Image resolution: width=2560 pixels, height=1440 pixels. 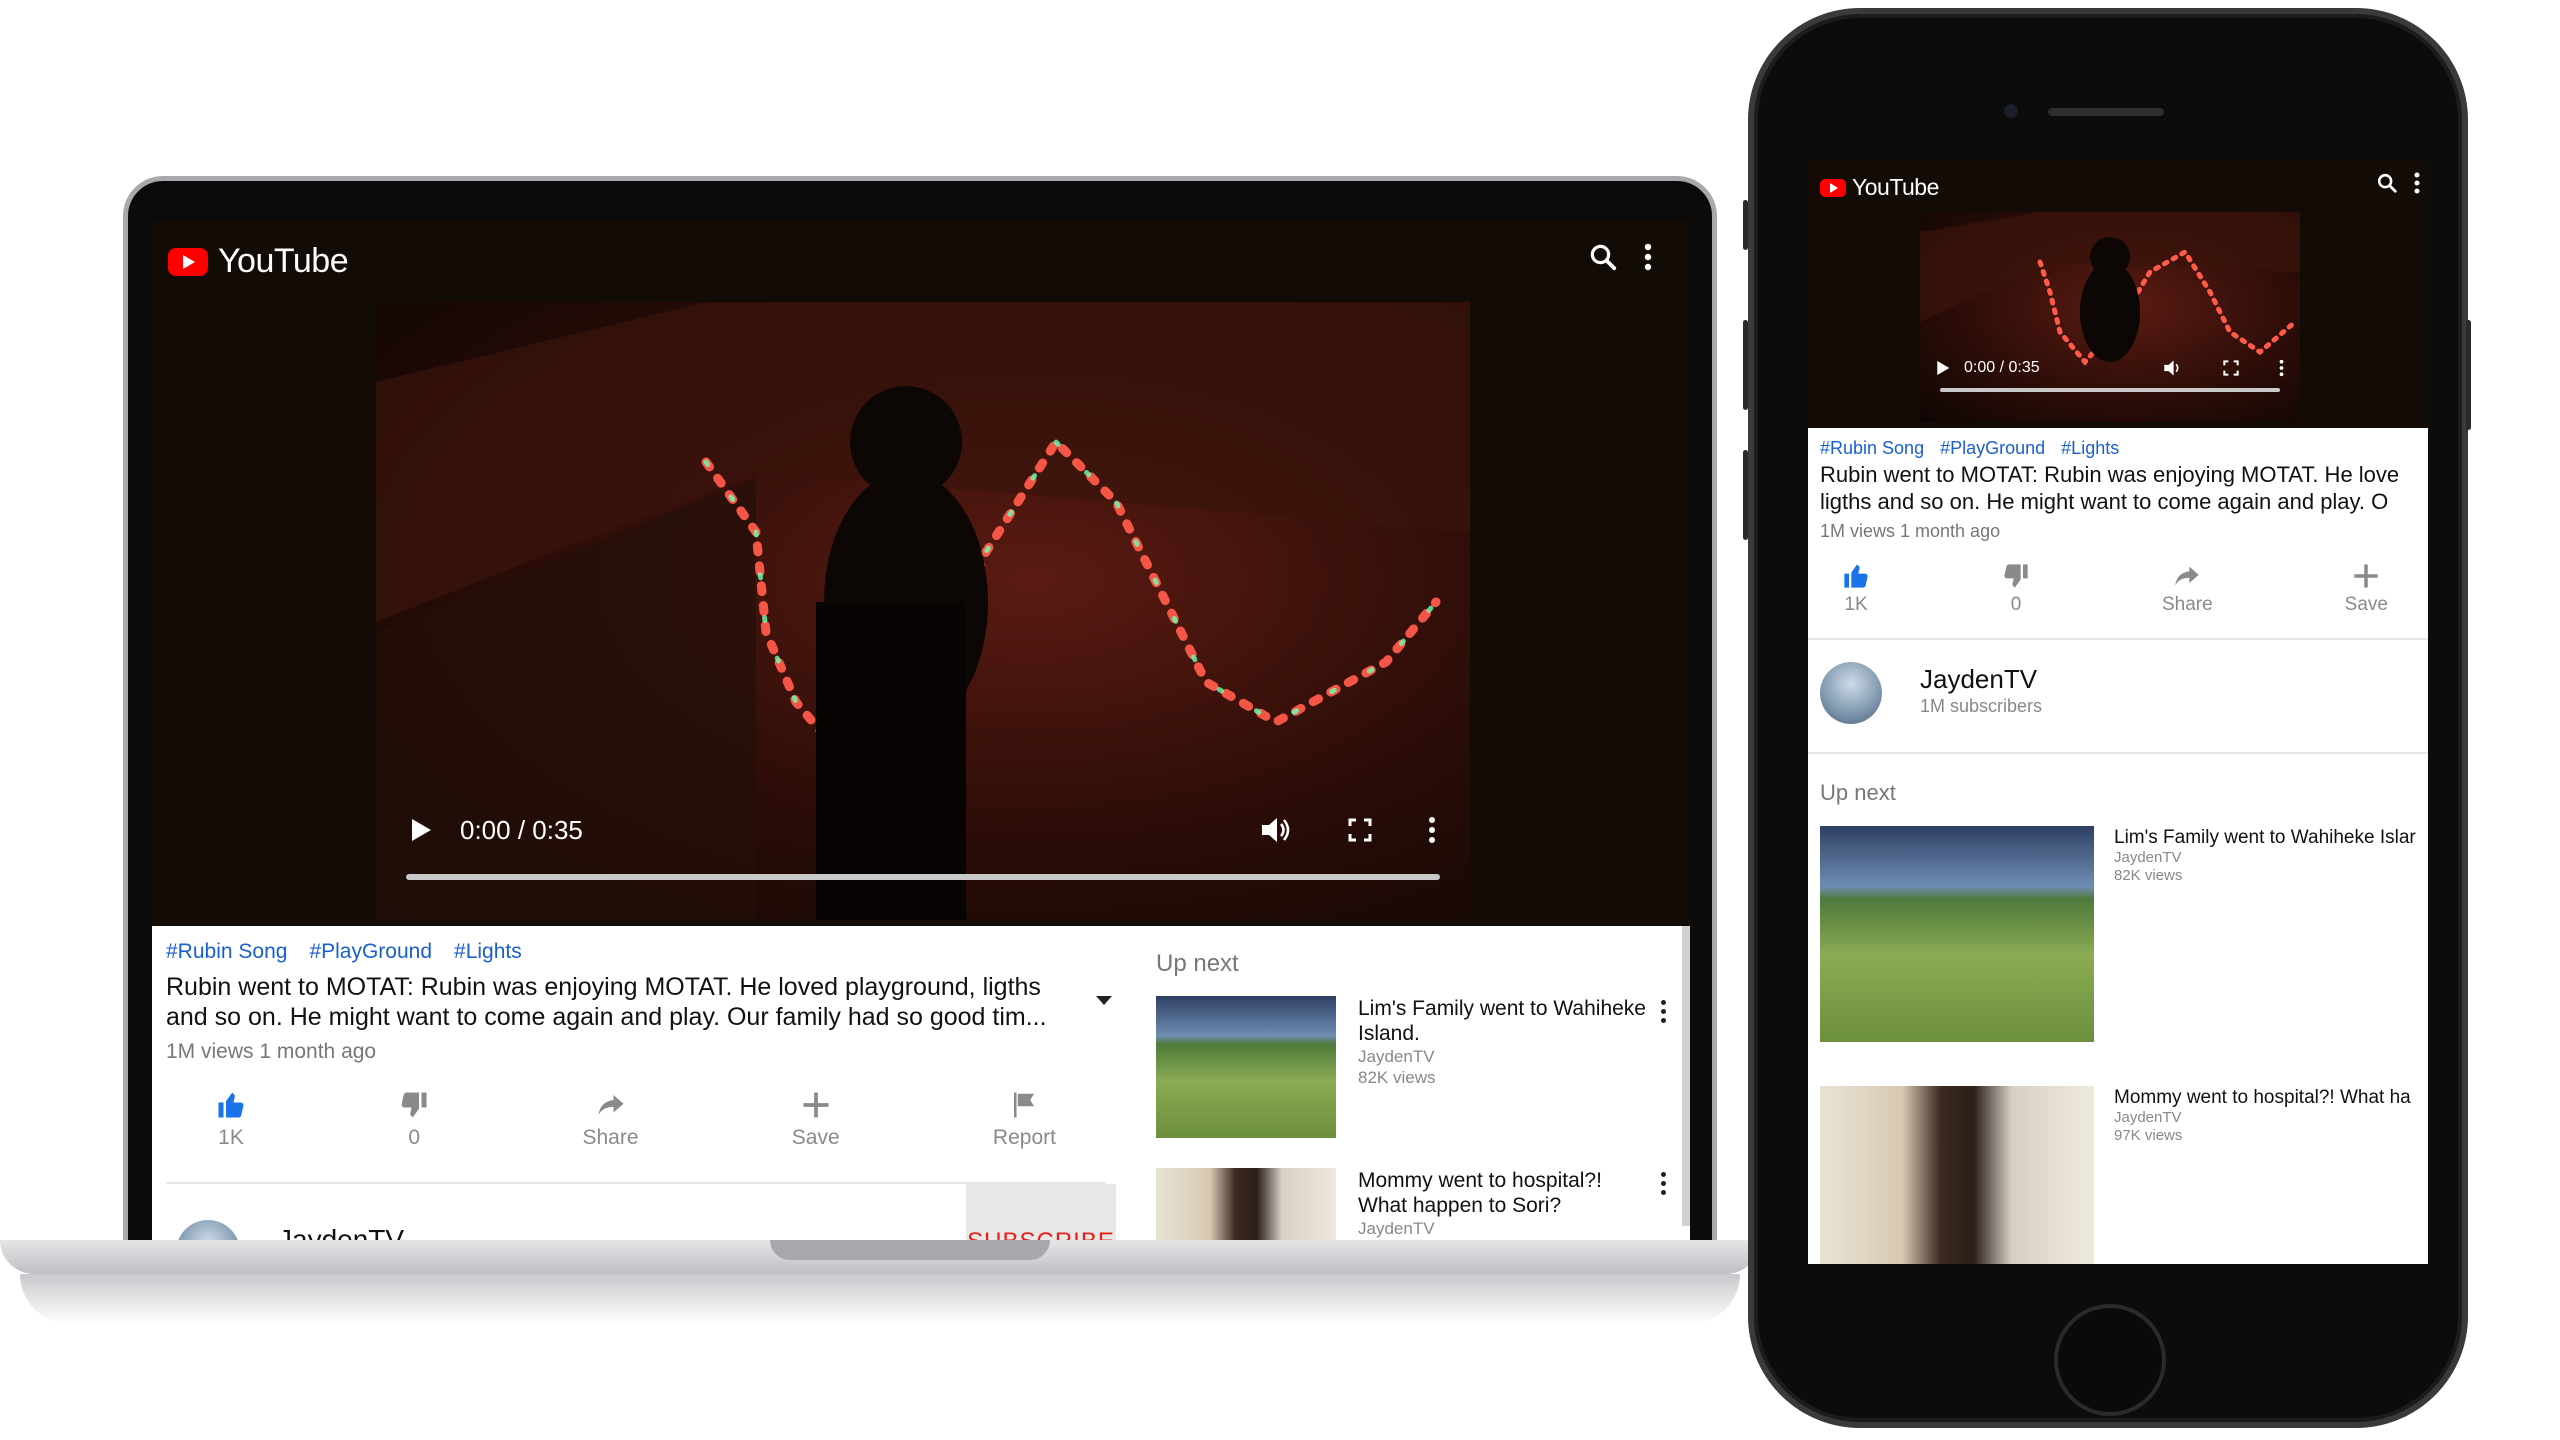 What do you see at coordinates (910, 1250) in the screenshot?
I see `laptop-notch` at bounding box center [910, 1250].